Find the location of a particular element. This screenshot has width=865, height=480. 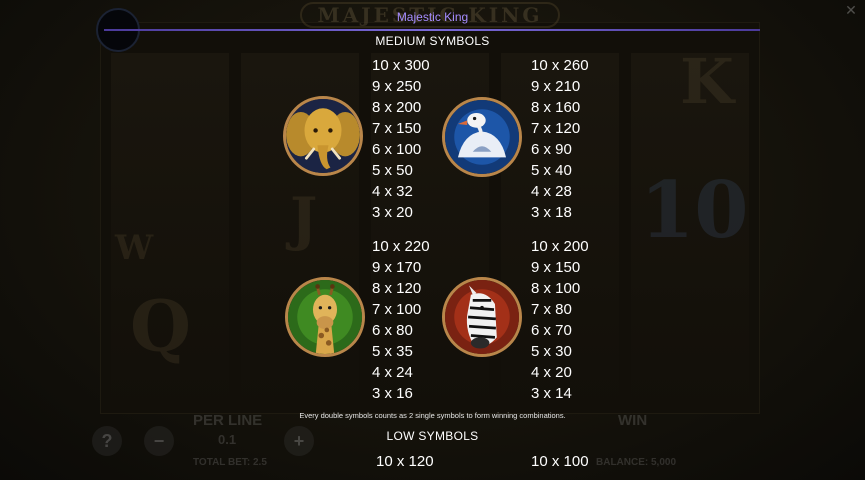

payout-row: 4 x 20 is located at coordinates (551, 372).